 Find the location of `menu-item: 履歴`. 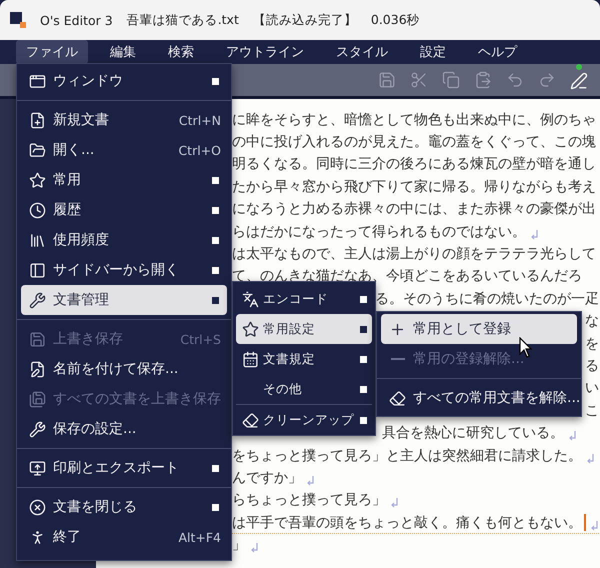

menu-item: 履歴 is located at coordinates (124, 210).